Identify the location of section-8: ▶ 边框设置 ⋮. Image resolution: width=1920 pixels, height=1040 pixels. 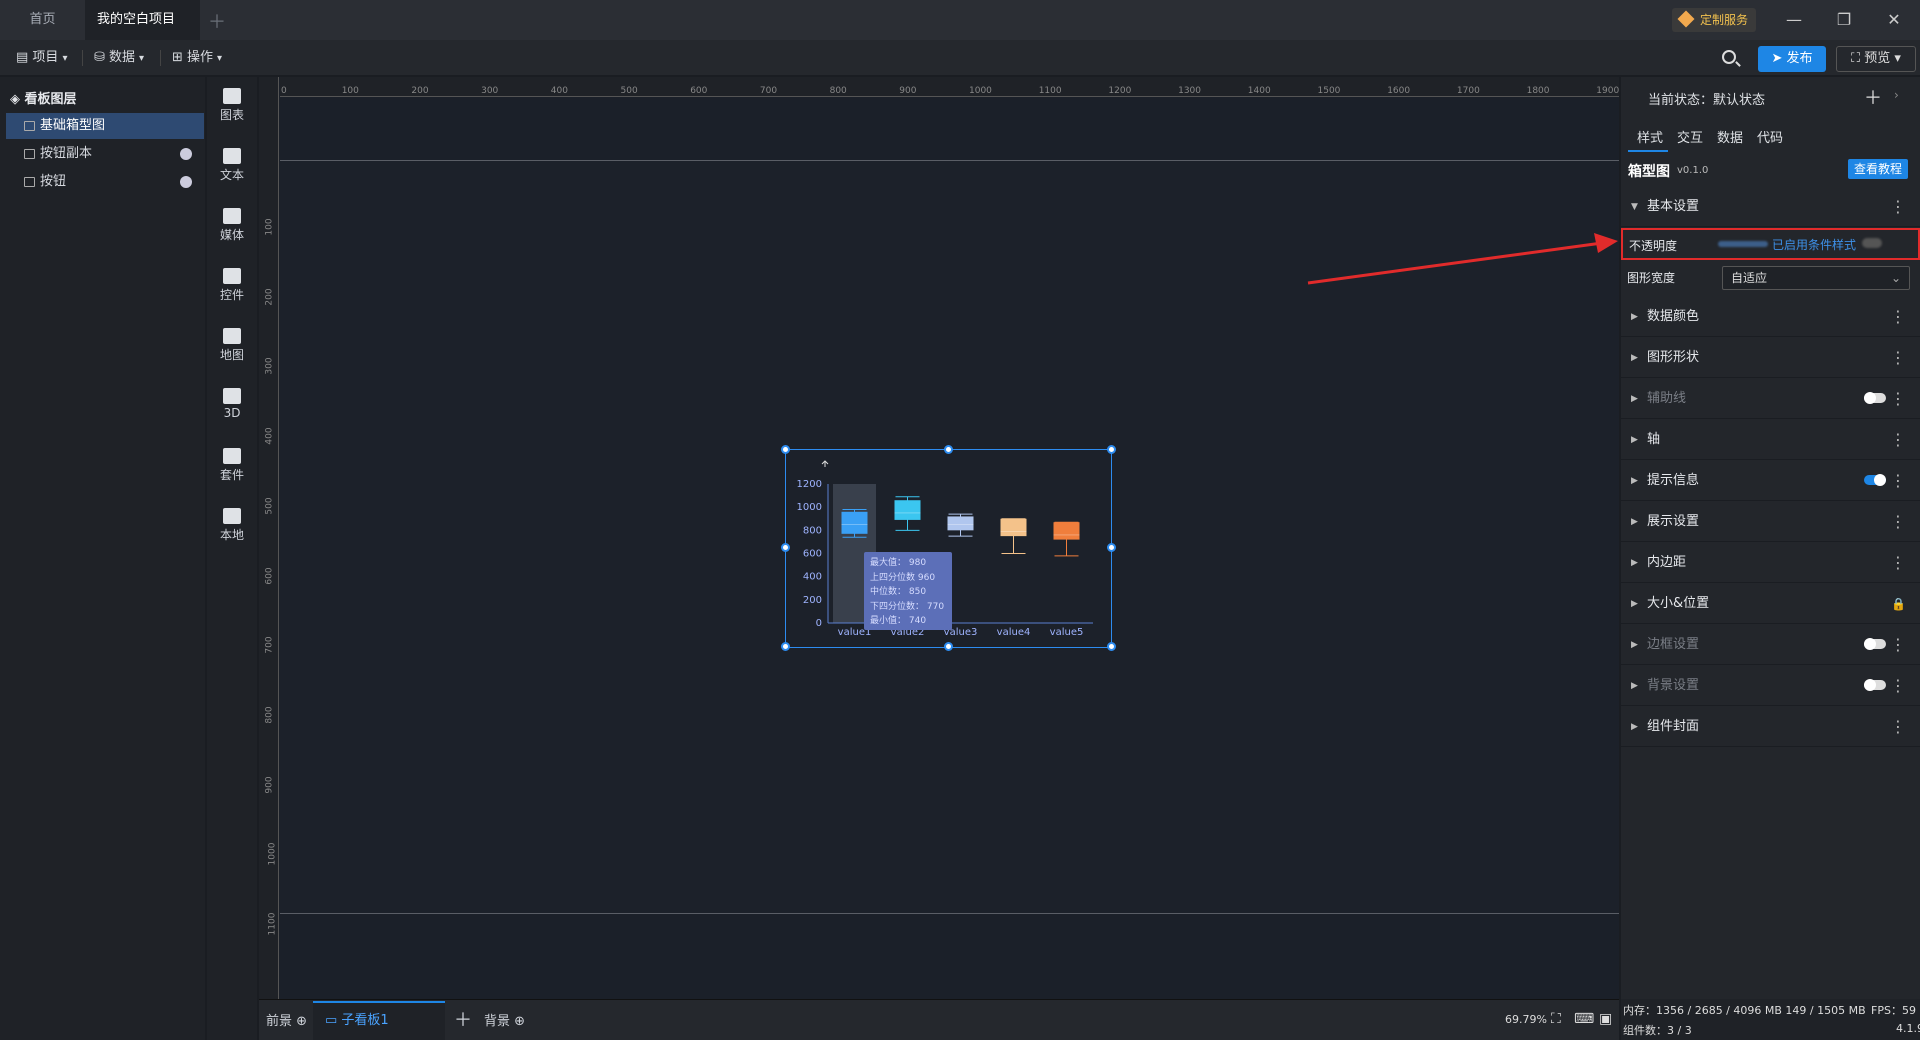
(1770, 645).